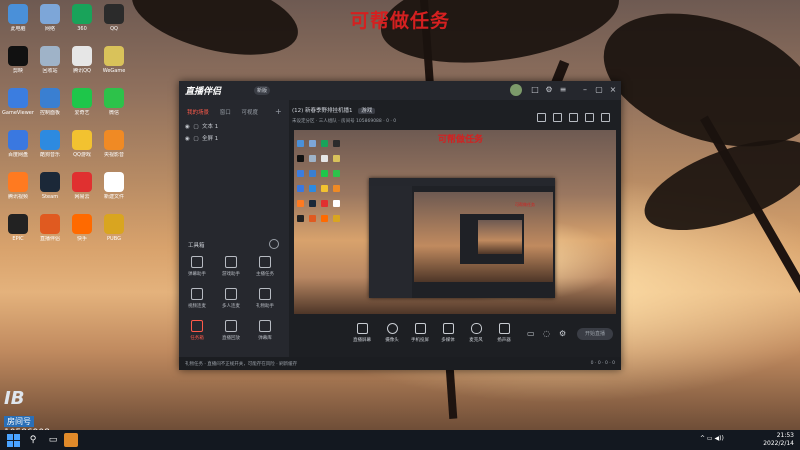 This screenshot has width=800, height=450. What do you see at coordinates (605, 117) in the screenshot?
I see `link-icon` at bounding box center [605, 117].